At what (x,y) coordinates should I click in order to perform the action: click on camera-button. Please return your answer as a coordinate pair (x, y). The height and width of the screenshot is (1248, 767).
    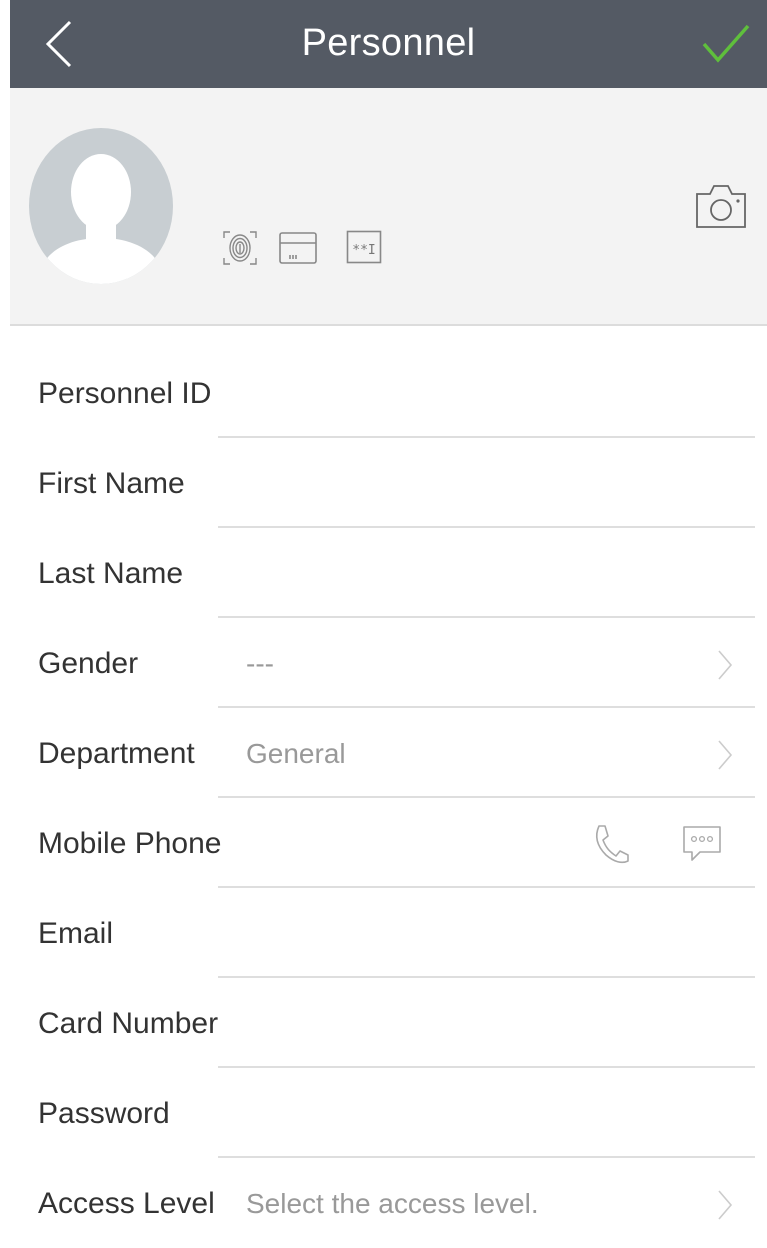
    Looking at the image, I should click on (721, 206).